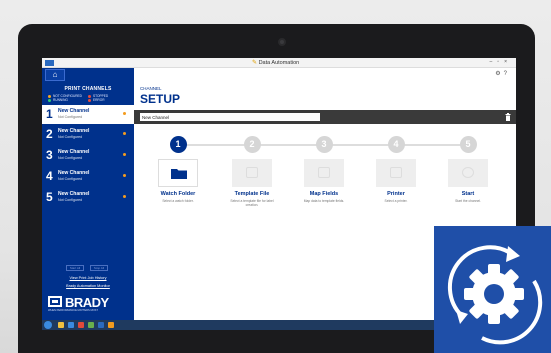  Describe the element at coordinates (230, 117) in the screenshot. I see `channel-name-input` at that location.